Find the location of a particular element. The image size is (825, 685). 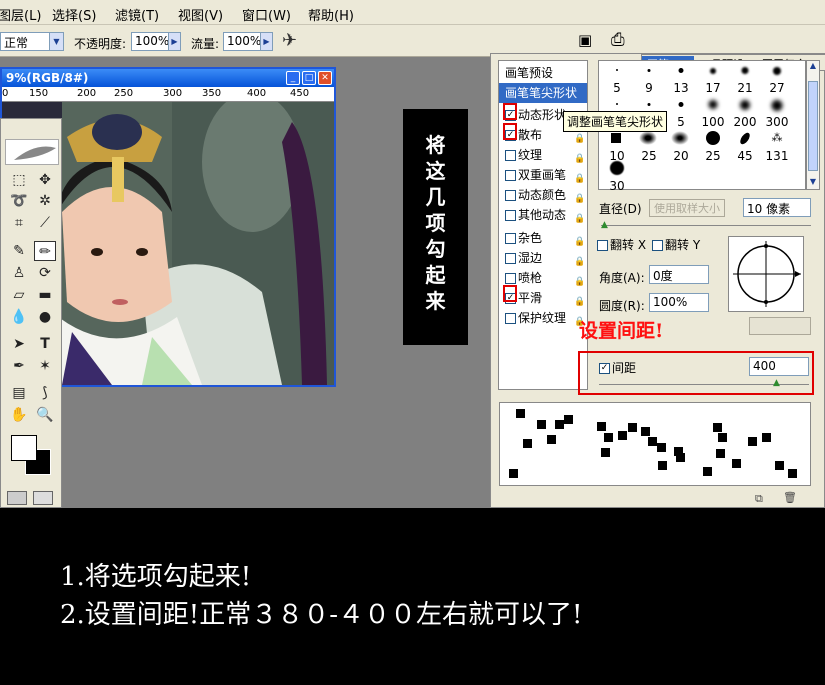

note-text: 将这几项勾起来 is located at coordinates (435, 223).